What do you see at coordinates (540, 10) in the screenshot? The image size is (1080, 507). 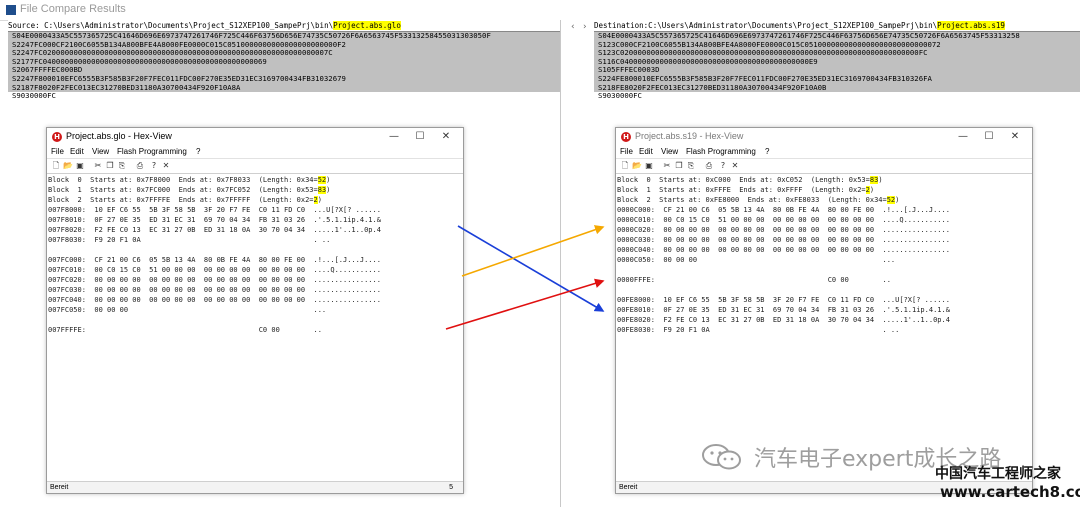 I see `window-titlebar: File Compare Results` at bounding box center [540, 10].